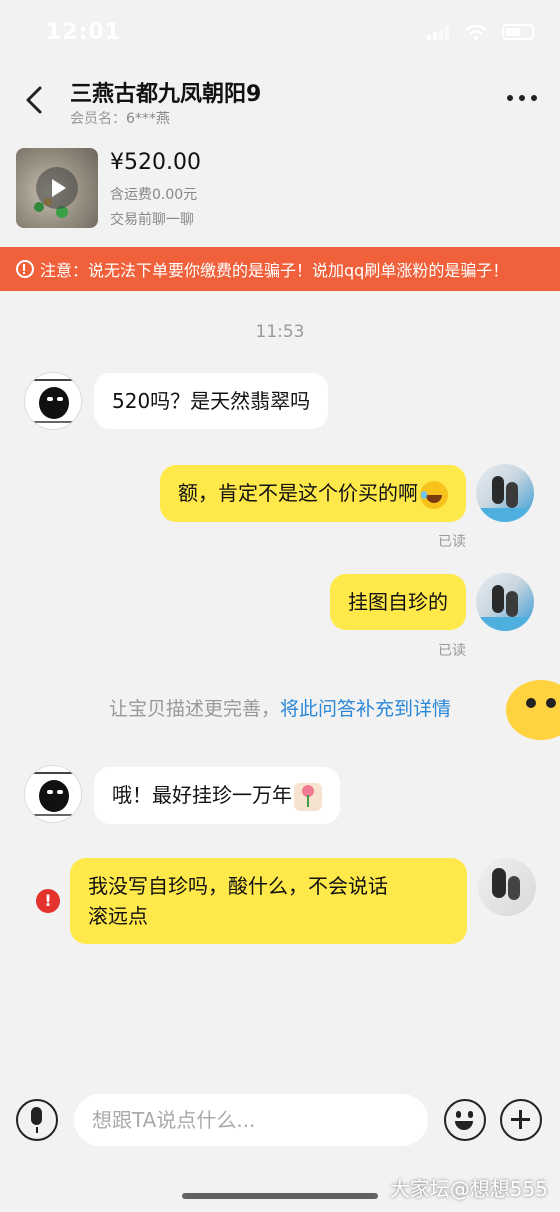 The width and height of the screenshot is (560, 1212). Describe the element at coordinates (155, 162) in the screenshot. I see `product-price: ¥520.00` at that location.